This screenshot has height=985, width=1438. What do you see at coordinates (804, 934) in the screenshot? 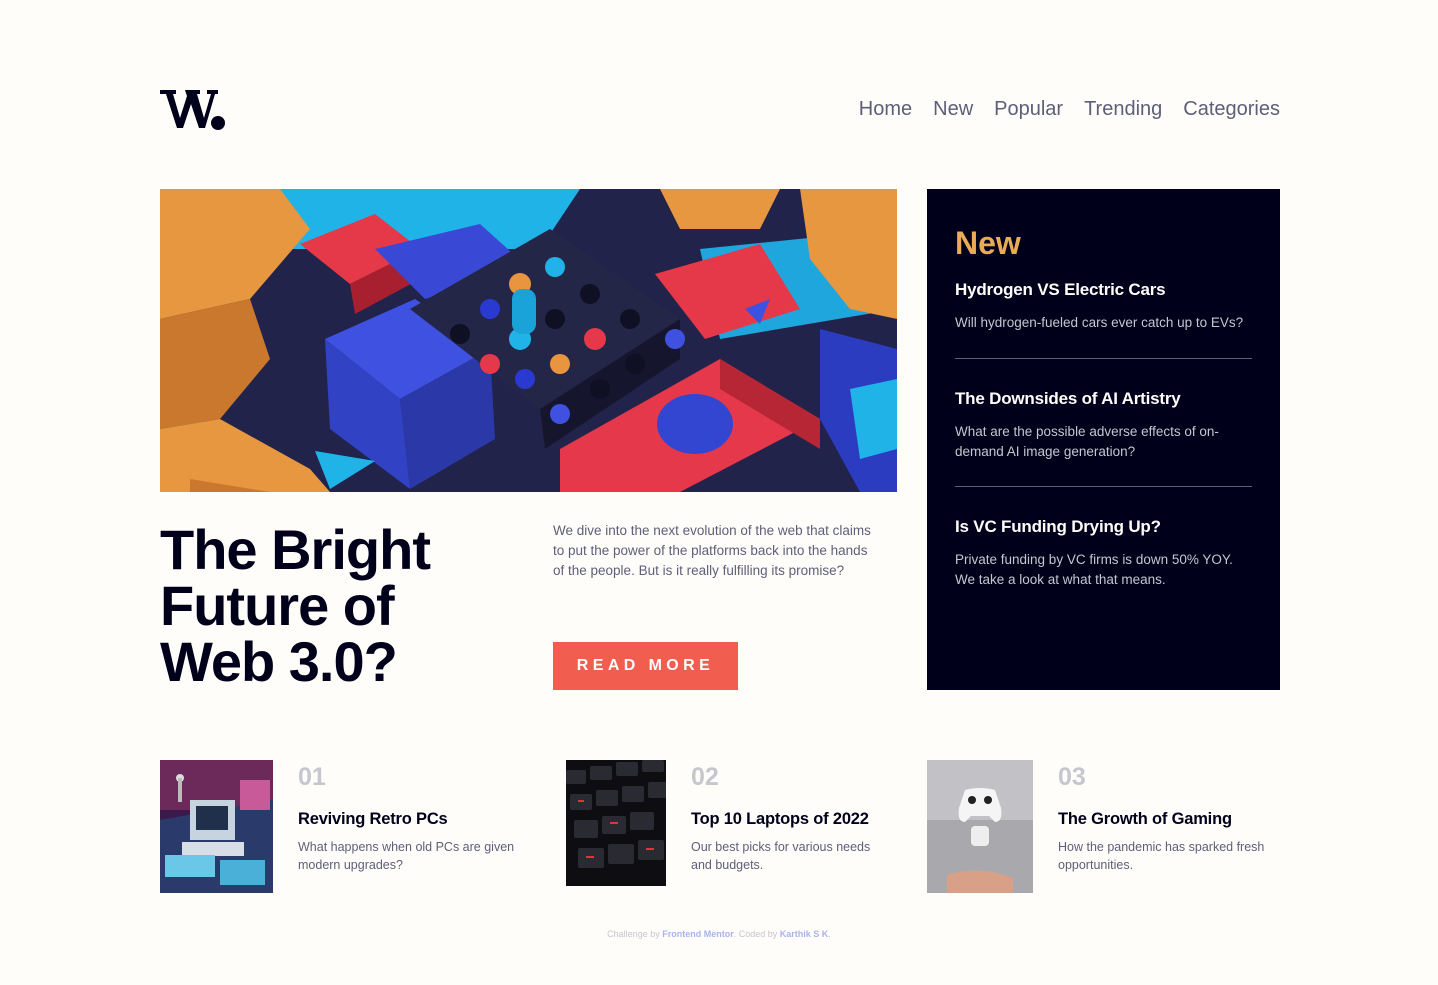
I see `author-link: Karthik S K` at bounding box center [804, 934].